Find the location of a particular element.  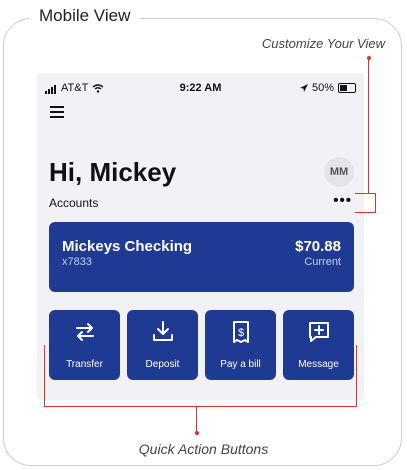

deposit-label: Deposit is located at coordinates (162, 364).